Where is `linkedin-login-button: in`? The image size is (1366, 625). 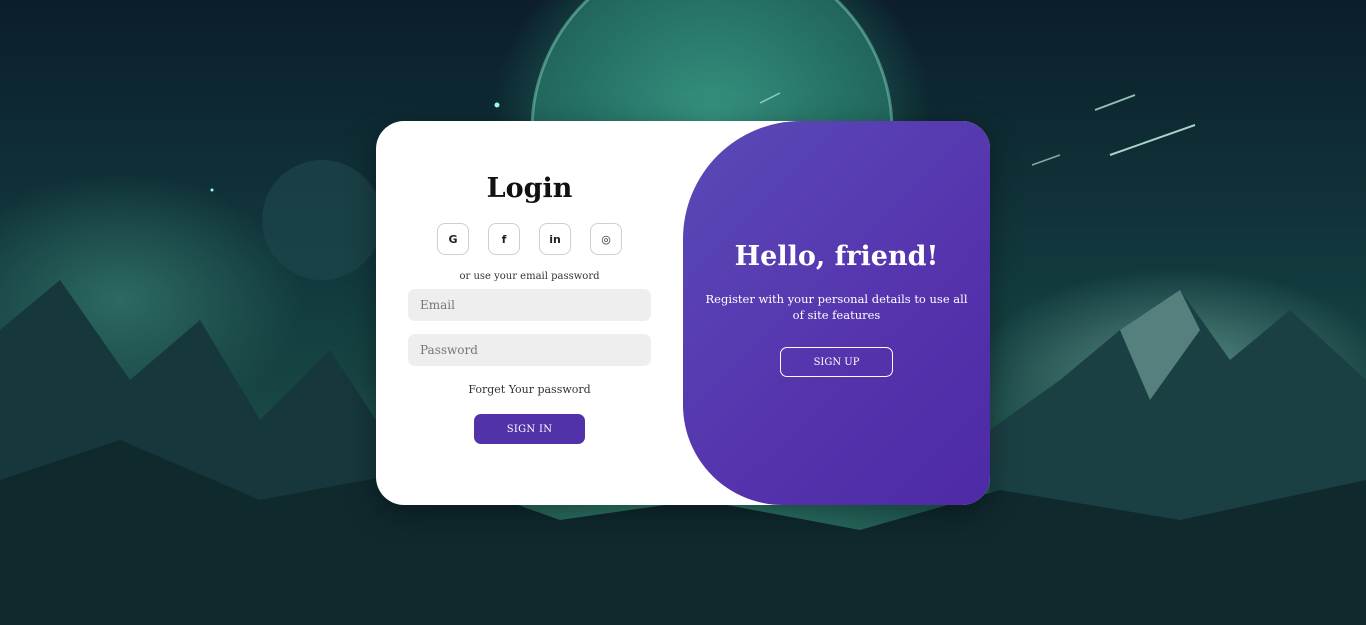 linkedin-login-button: in is located at coordinates (555, 239).